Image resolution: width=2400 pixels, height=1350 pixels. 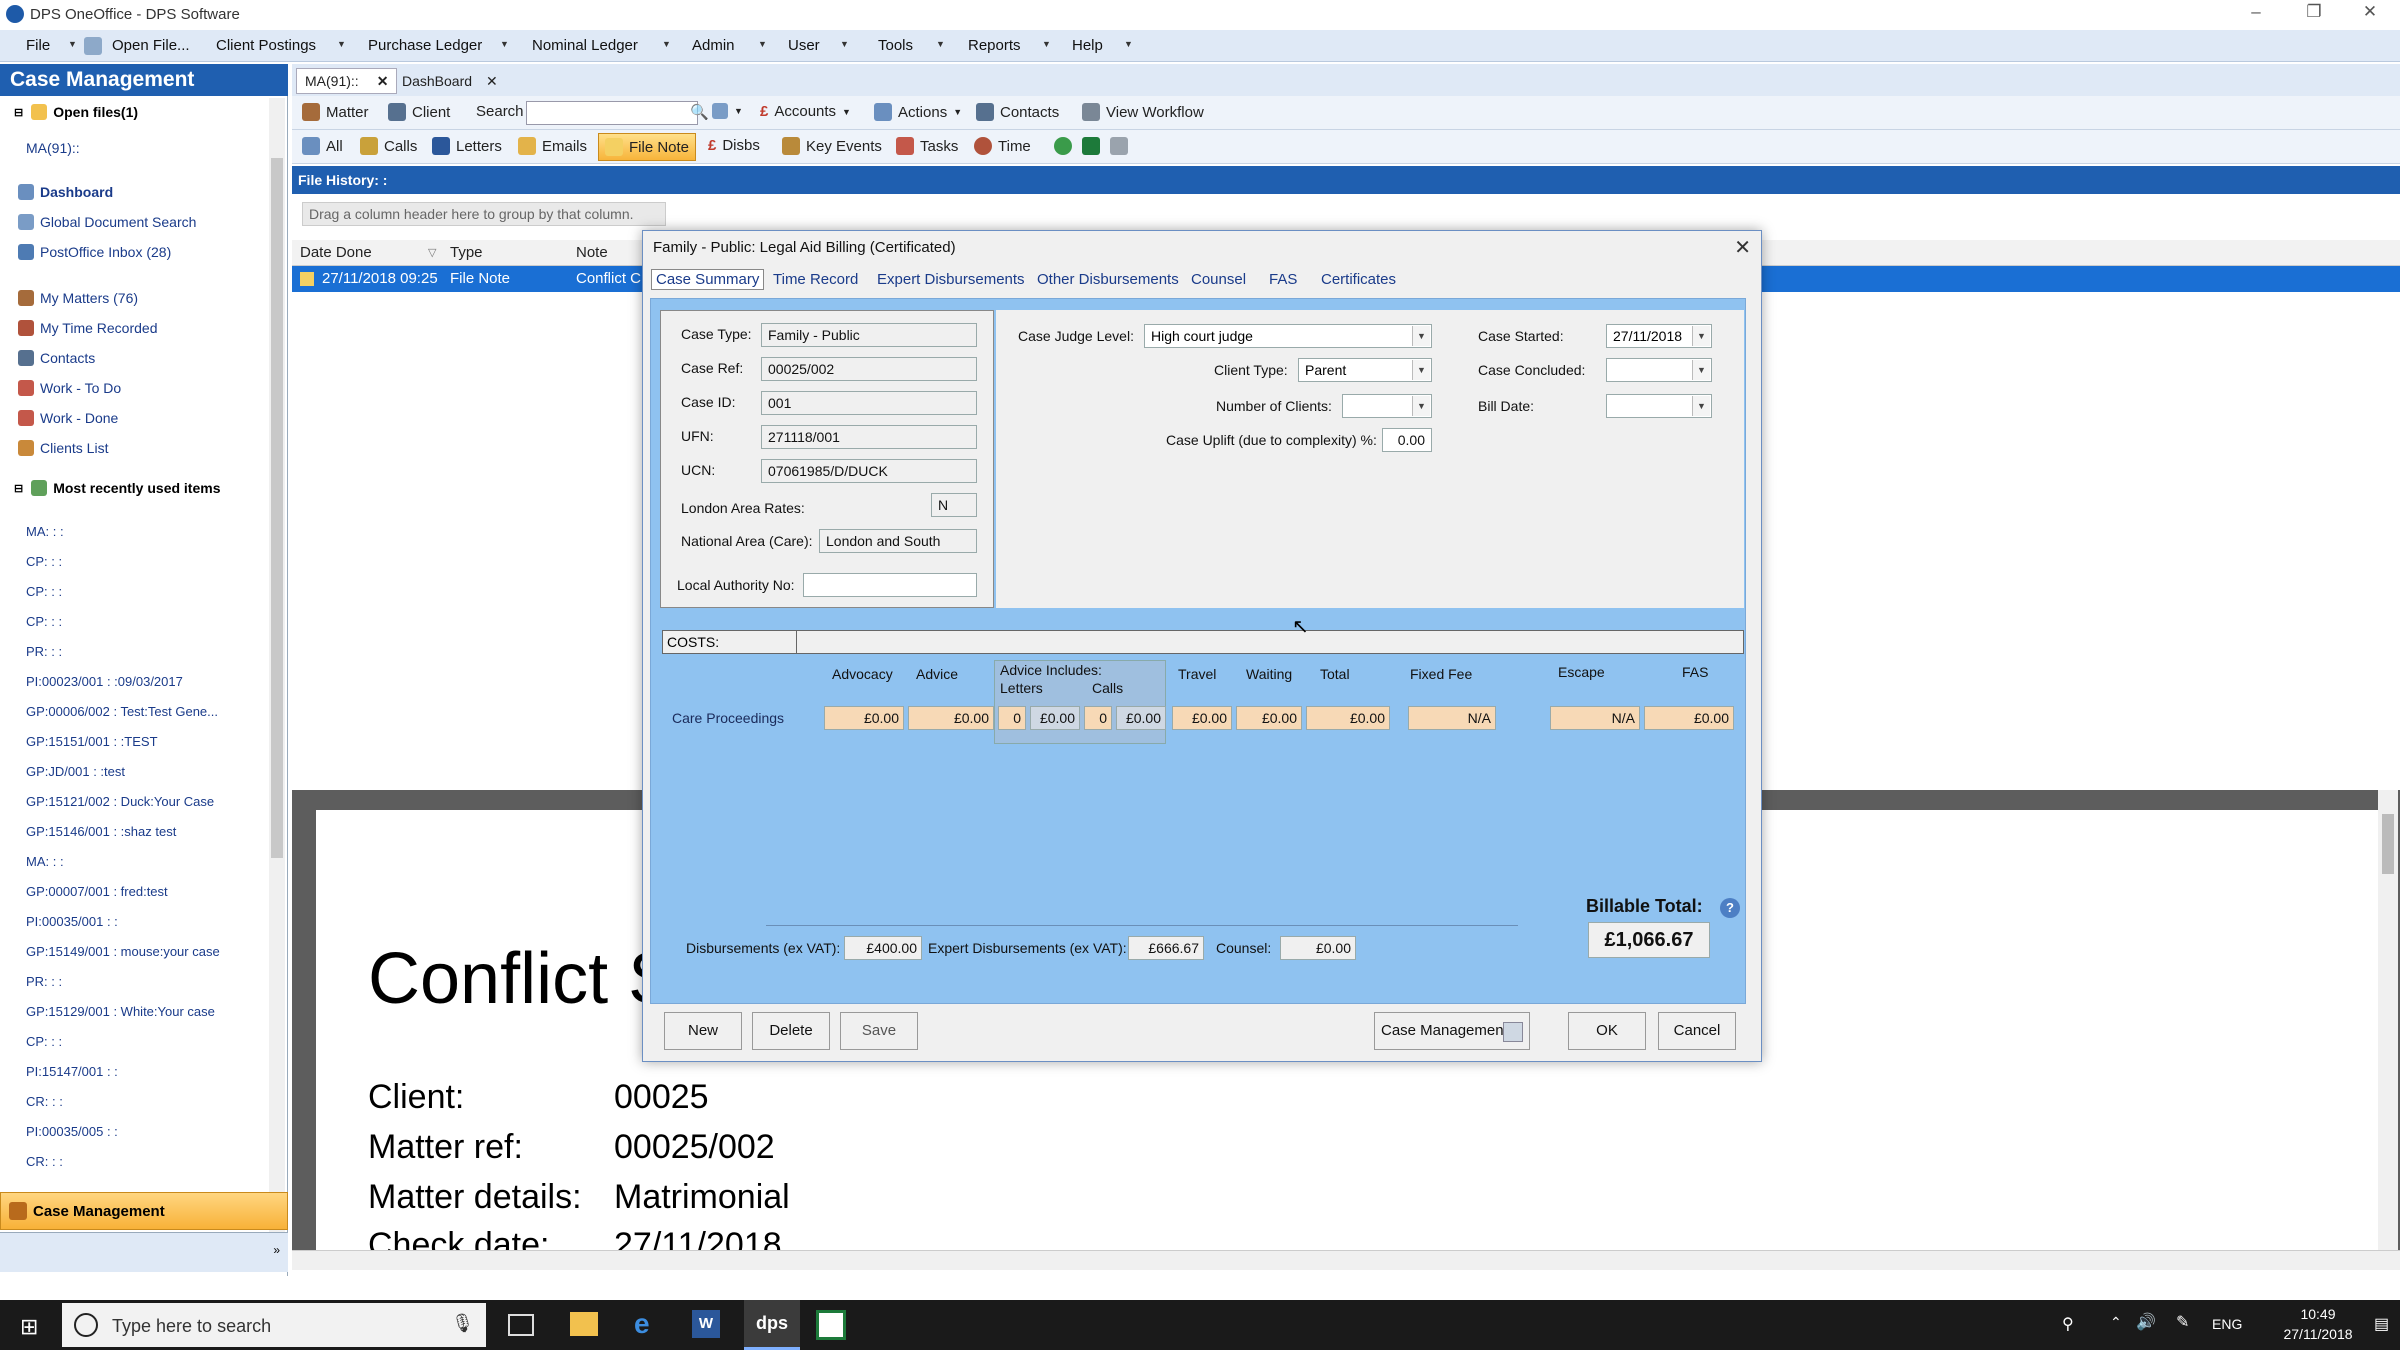 What do you see at coordinates (72, 1131) in the screenshot?
I see `mru-item: PI:00035/005 : :` at bounding box center [72, 1131].